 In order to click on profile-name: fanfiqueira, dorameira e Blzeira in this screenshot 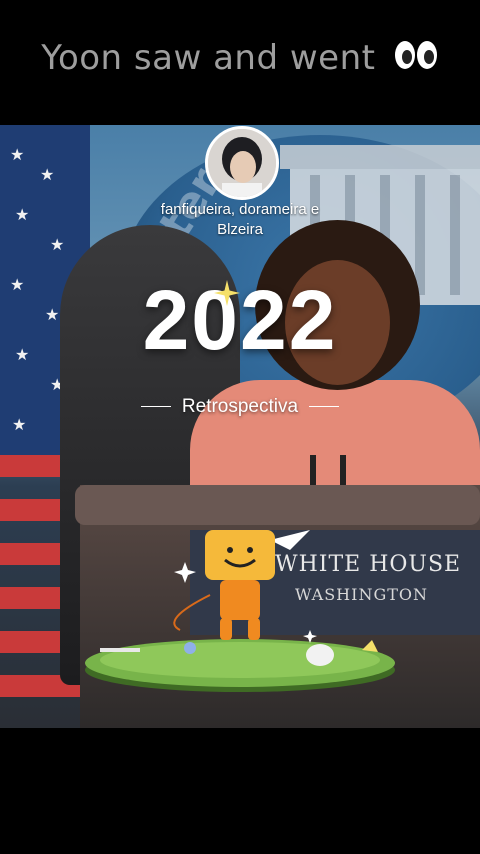, I will do `click(240, 220)`.